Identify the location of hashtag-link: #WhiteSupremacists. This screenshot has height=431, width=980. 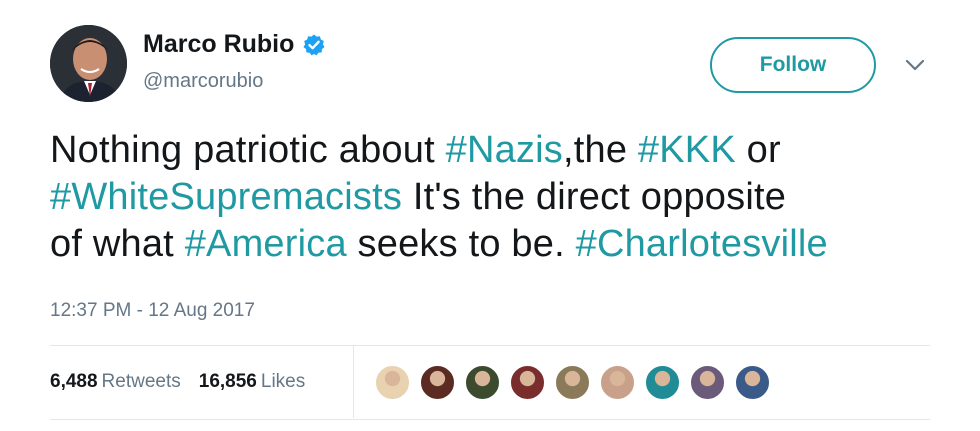
(226, 197).